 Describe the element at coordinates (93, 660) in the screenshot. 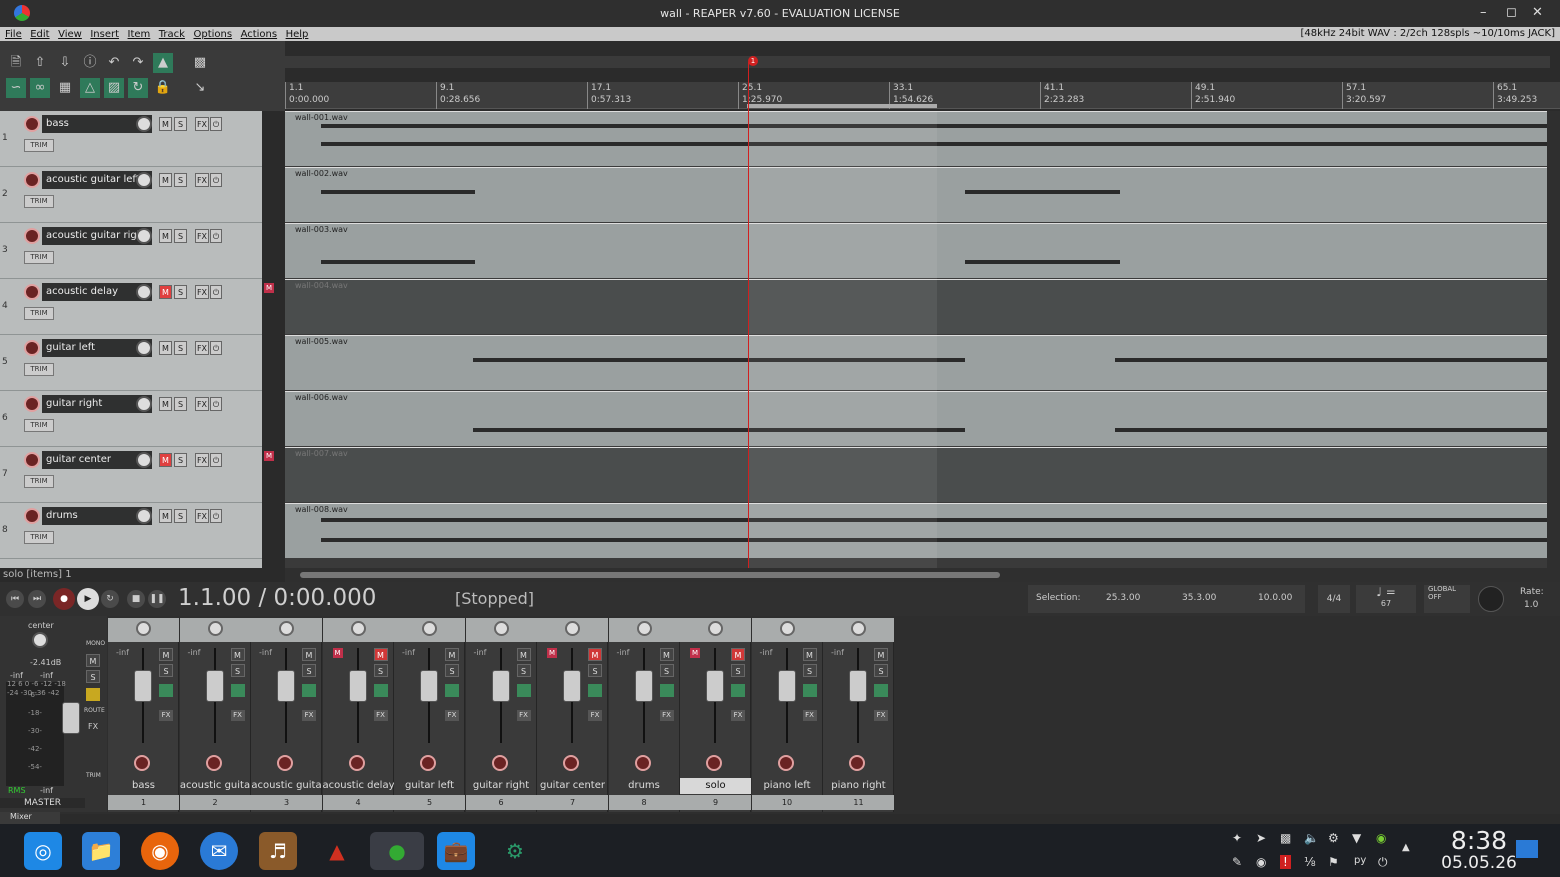

I see `master-mute-button: M` at that location.